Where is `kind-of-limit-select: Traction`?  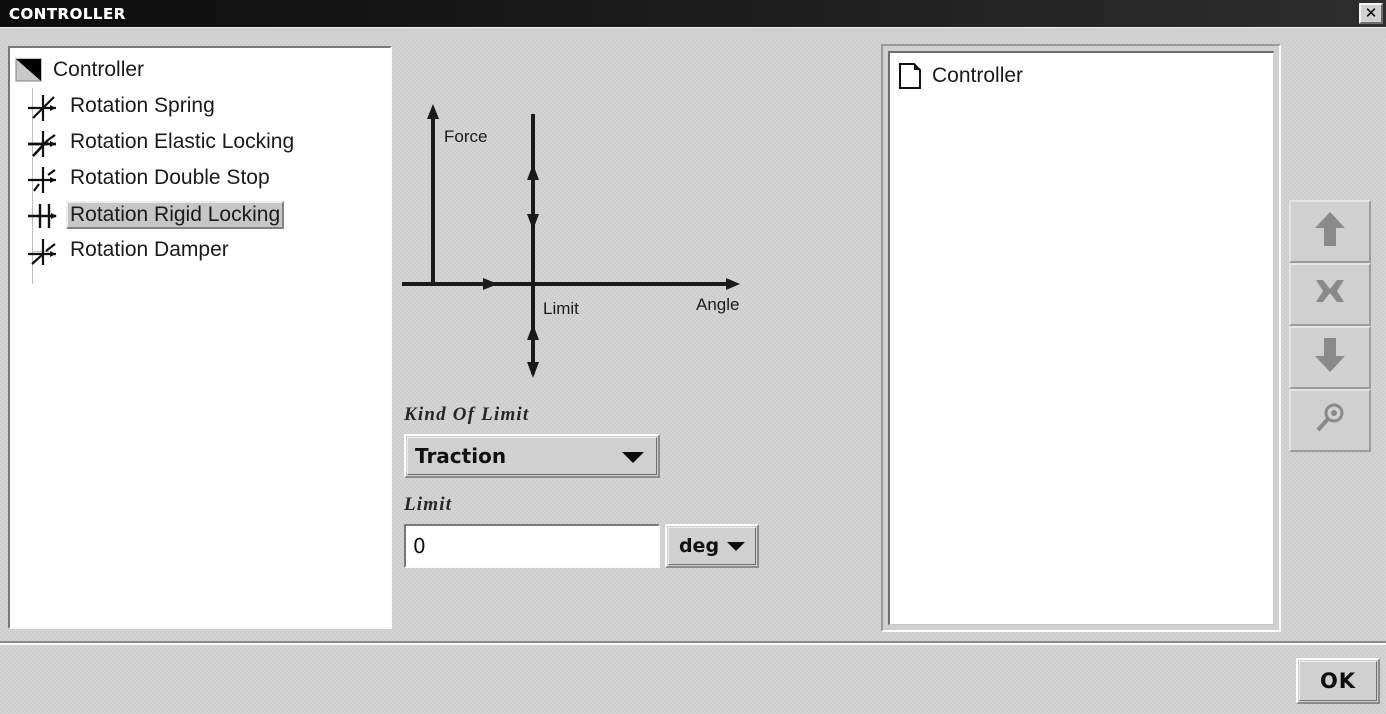 kind-of-limit-select: Traction is located at coordinates (532, 456).